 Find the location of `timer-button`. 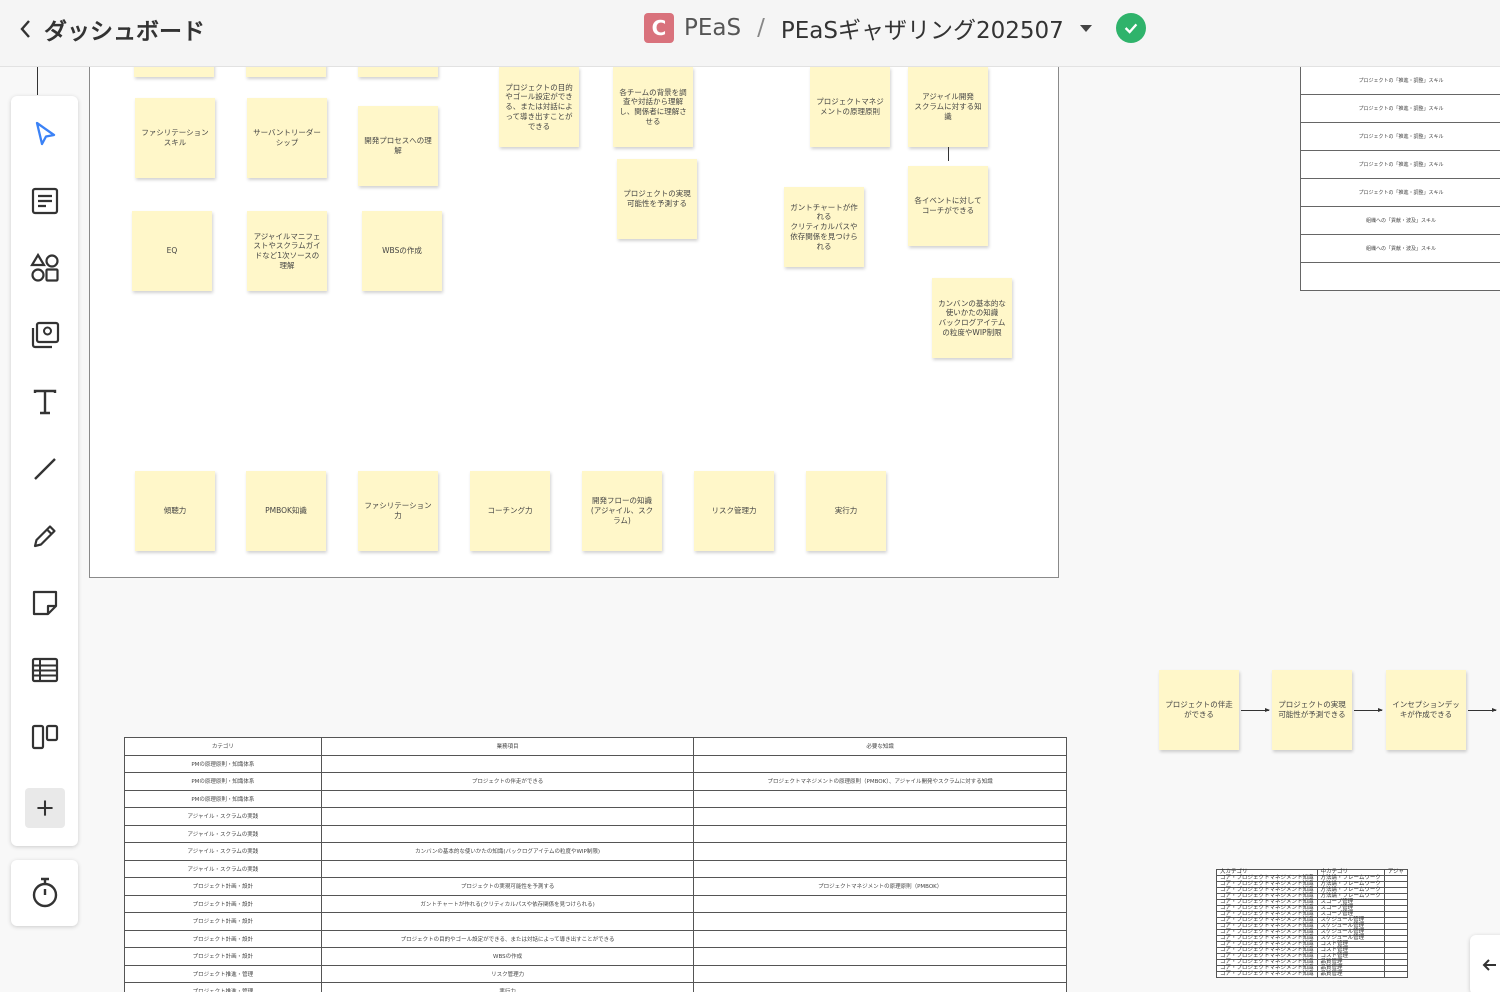

timer-button is located at coordinates (44, 893).